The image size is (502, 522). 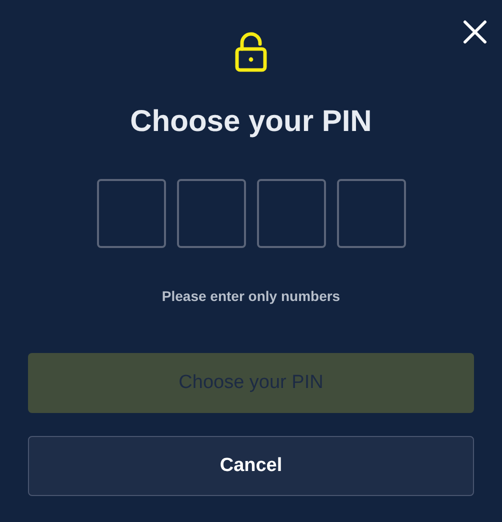 What do you see at coordinates (251, 466) in the screenshot?
I see `cancel-button: Cancel` at bounding box center [251, 466].